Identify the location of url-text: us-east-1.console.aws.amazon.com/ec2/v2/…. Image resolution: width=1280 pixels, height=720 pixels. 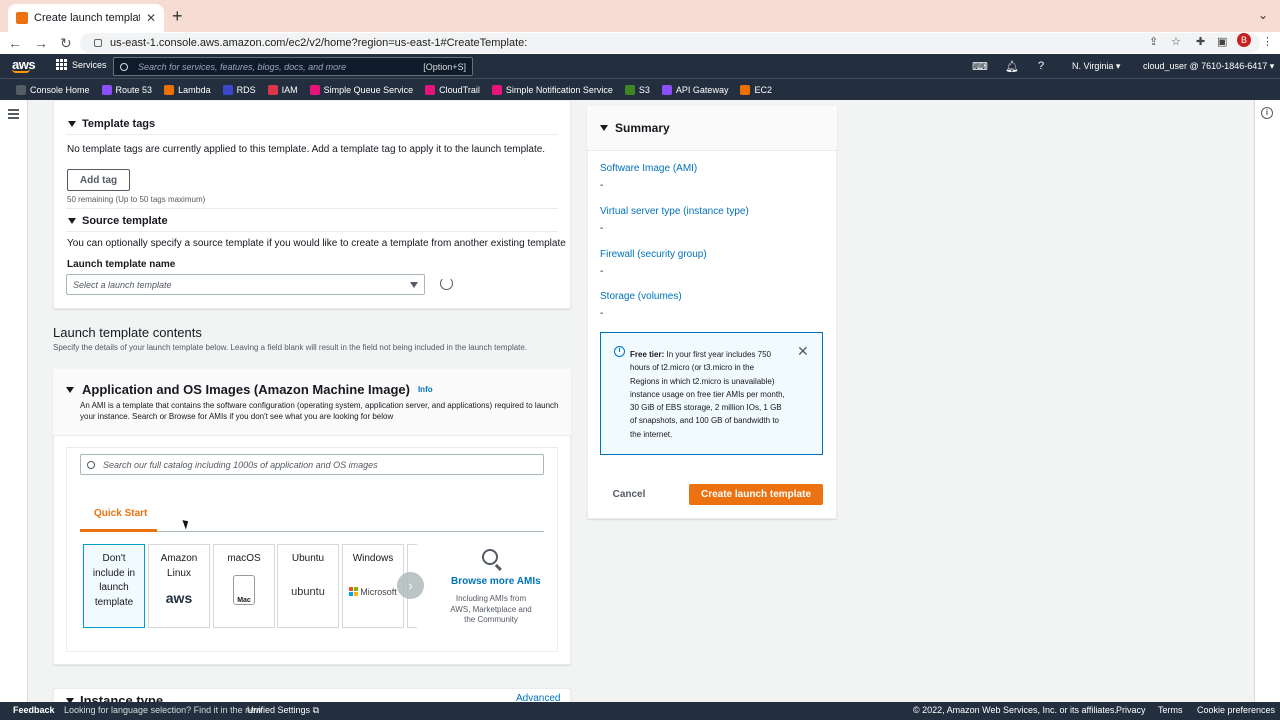
(319, 43).